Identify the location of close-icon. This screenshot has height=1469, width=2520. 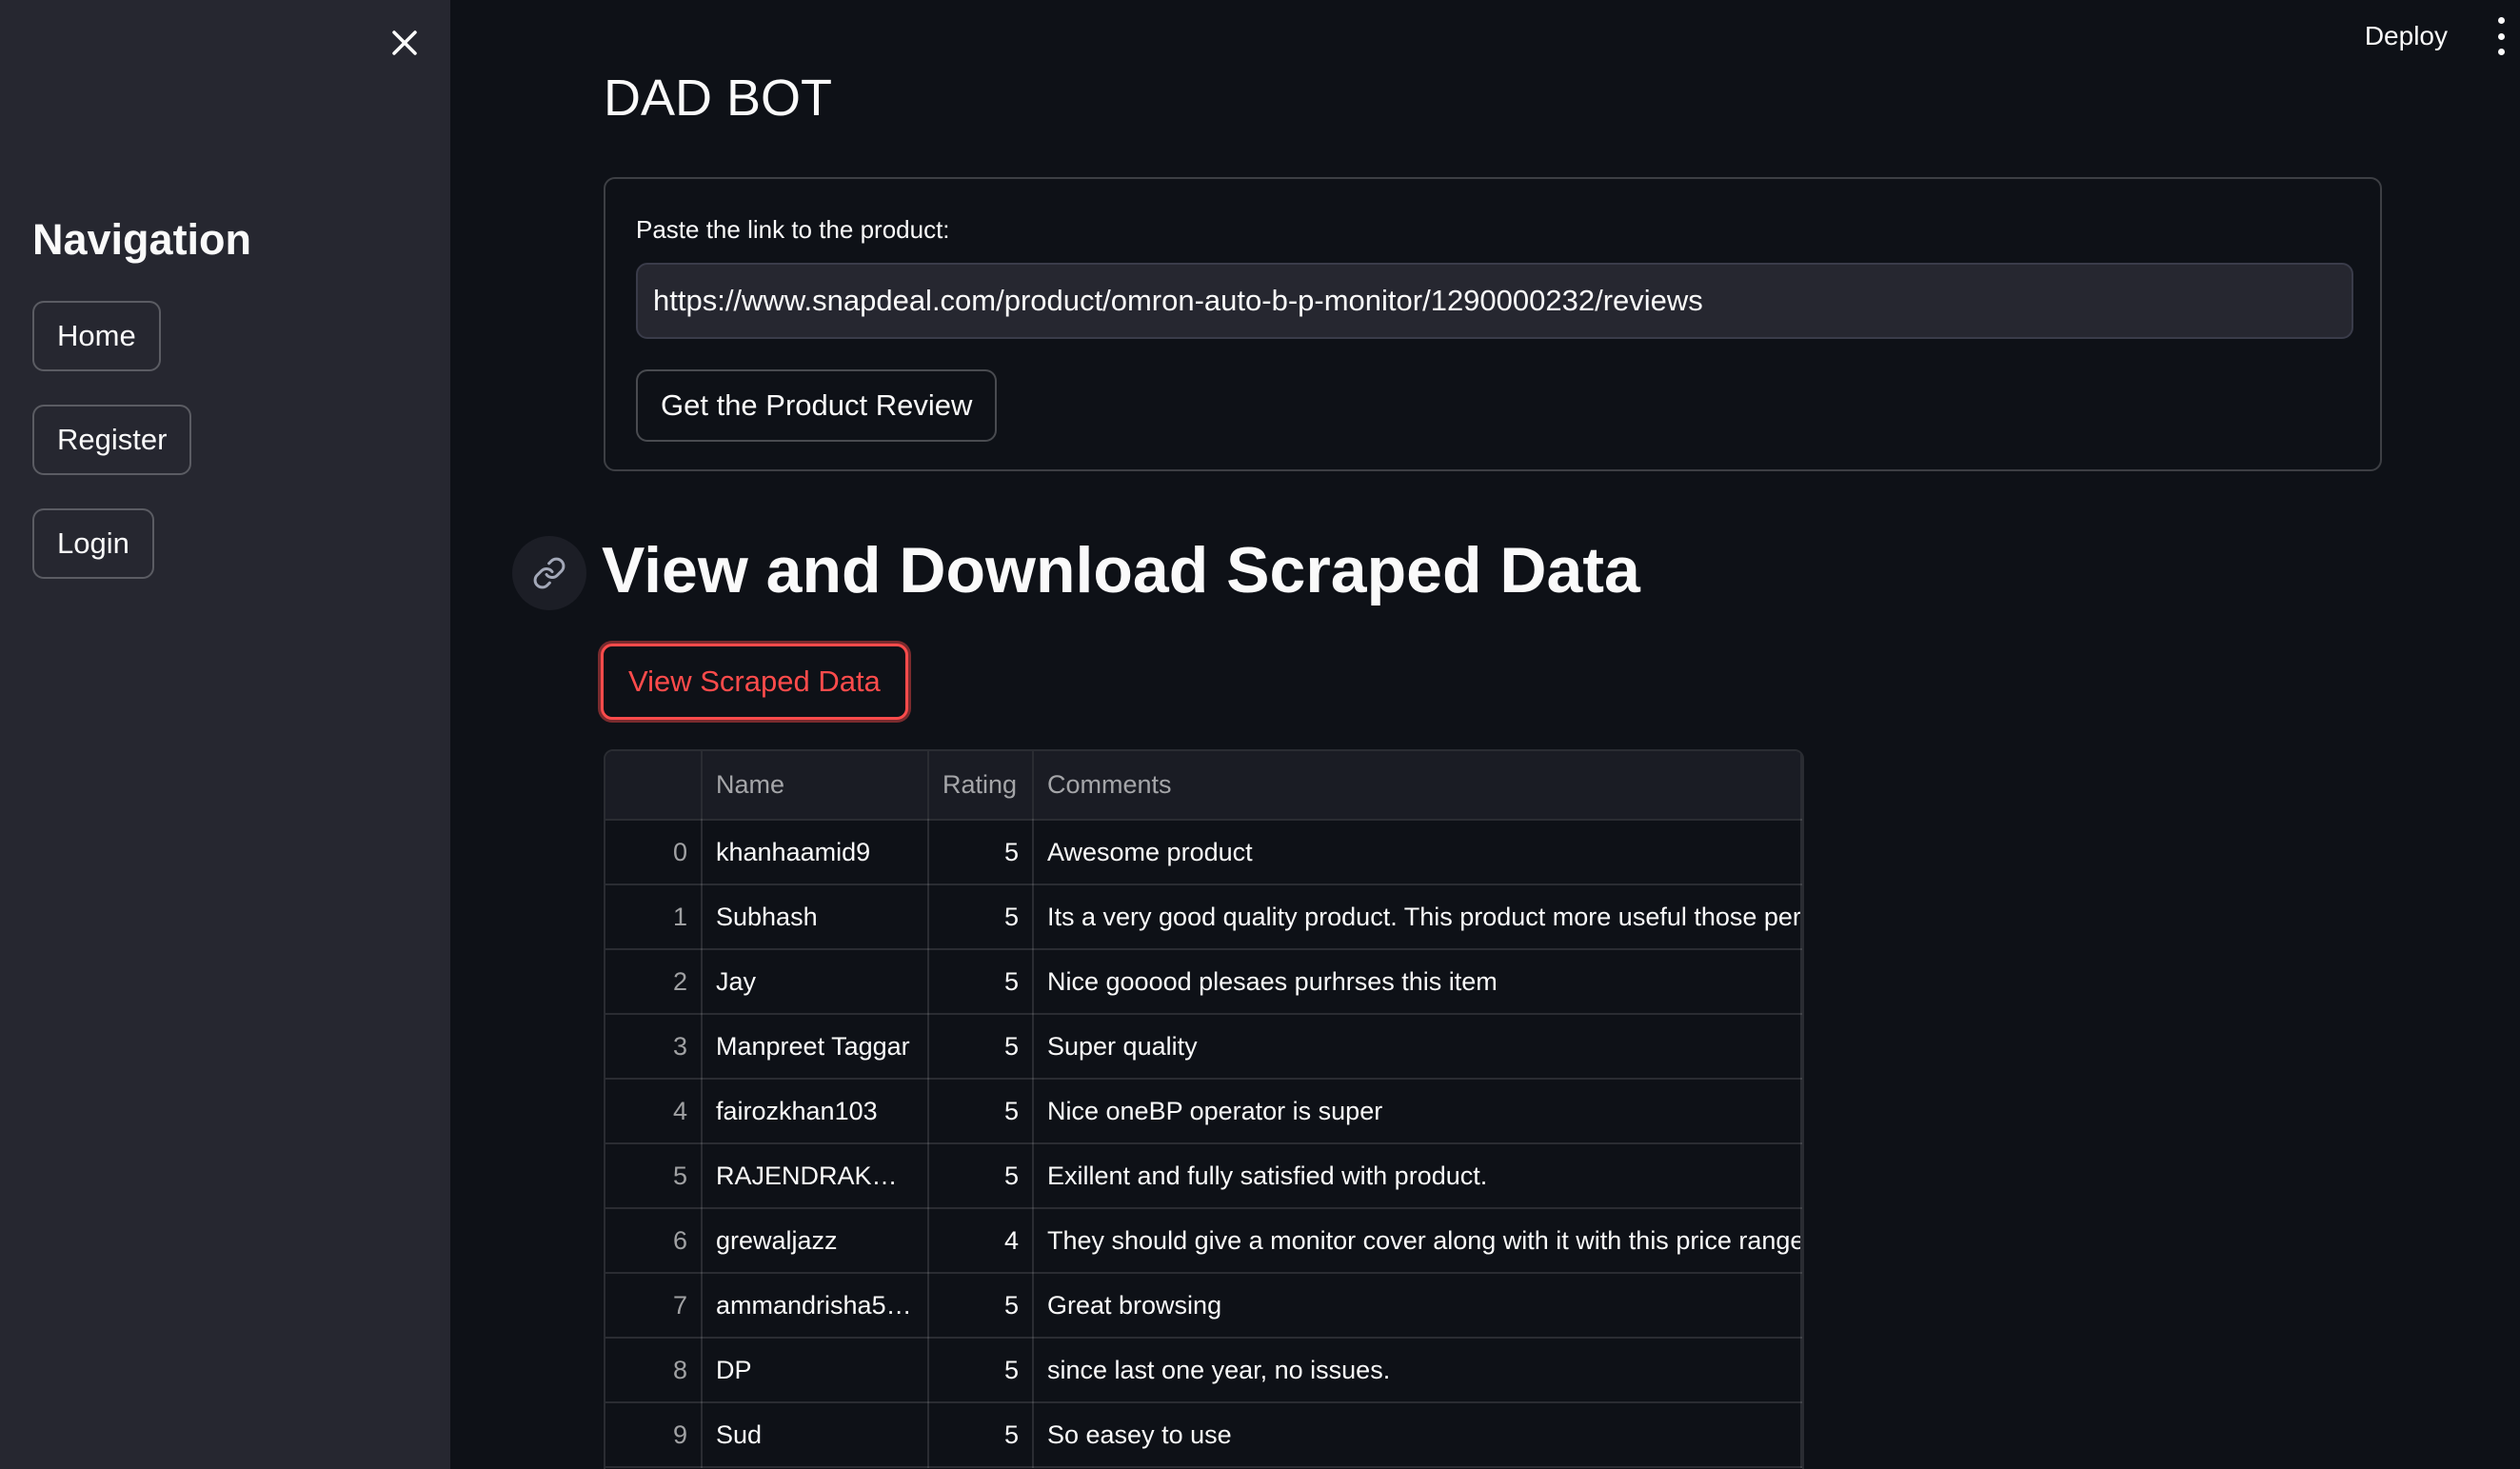
(404, 42).